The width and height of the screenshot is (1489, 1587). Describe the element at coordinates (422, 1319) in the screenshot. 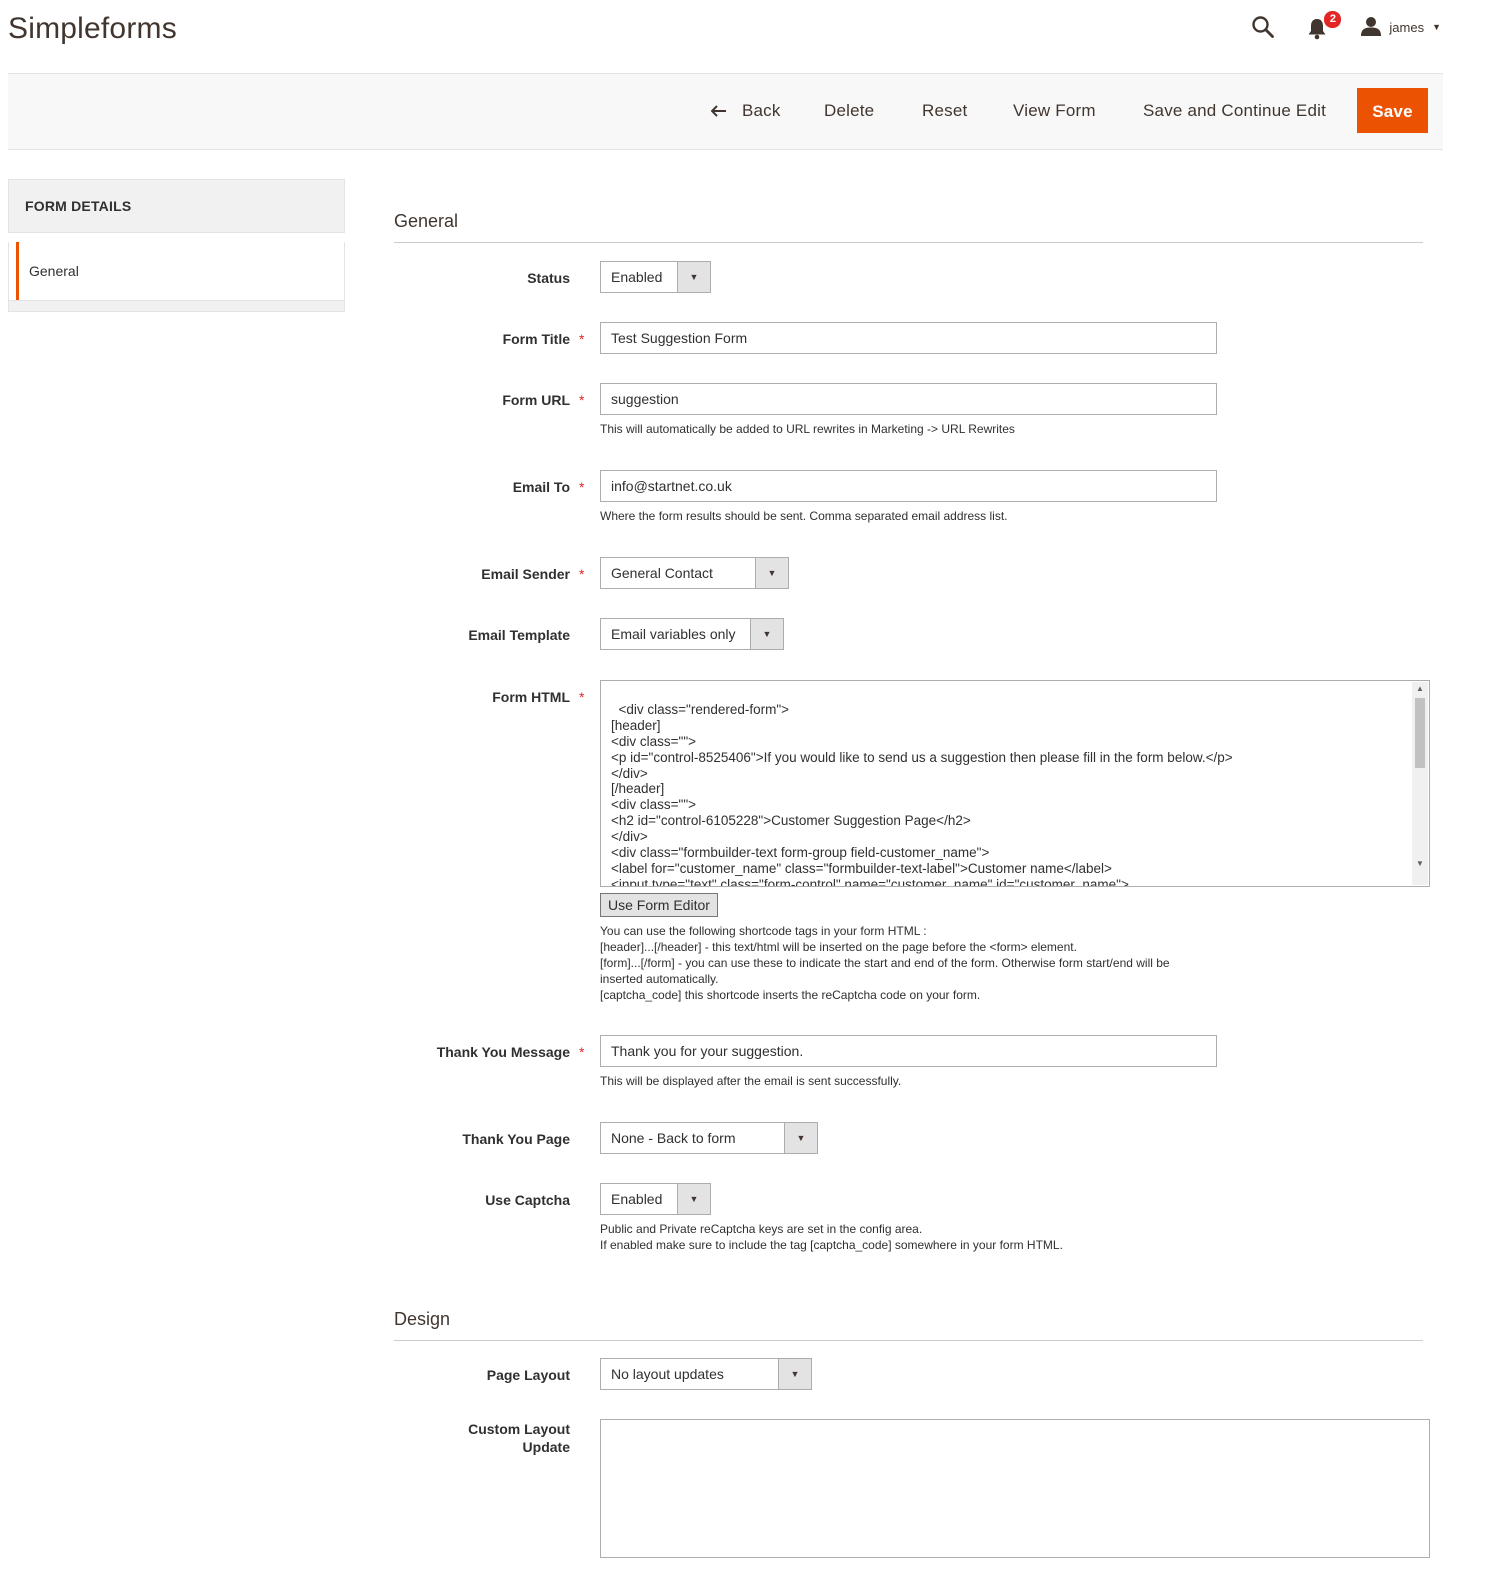

I see `section-title-design: Design` at that location.